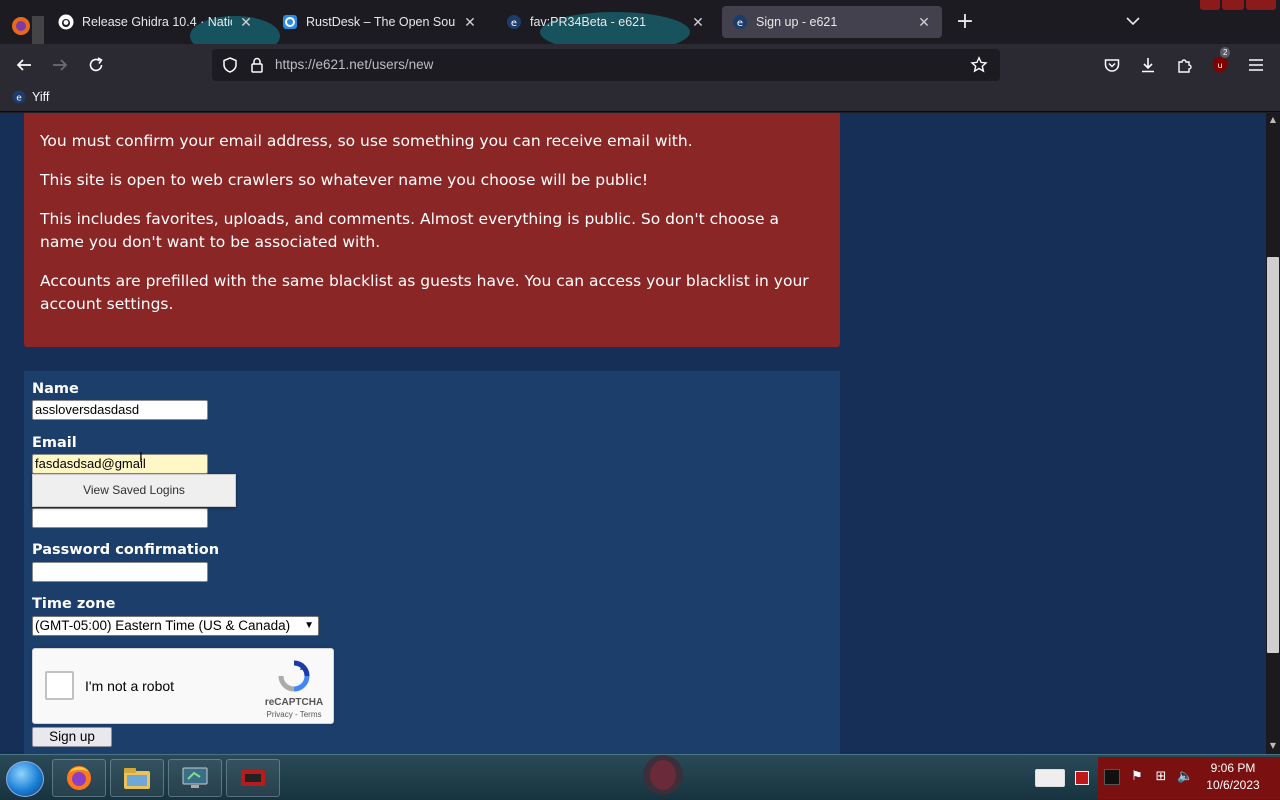  Describe the element at coordinates (290, 22) in the screenshot. I see `rustdesk-icon` at that location.